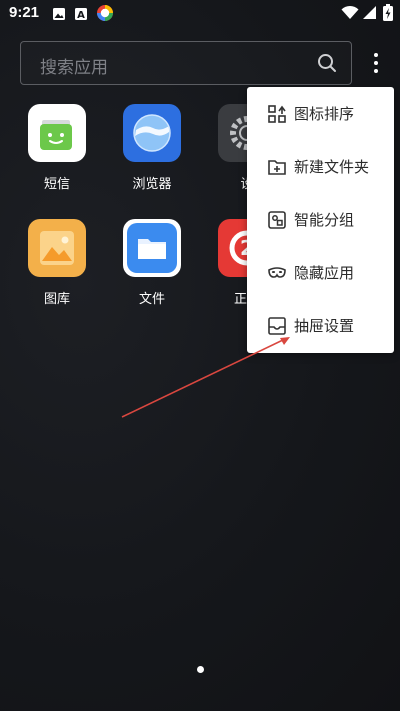 This screenshot has height=711, width=400. What do you see at coordinates (200, 669) in the screenshot?
I see `page-indicator-dot` at bounding box center [200, 669].